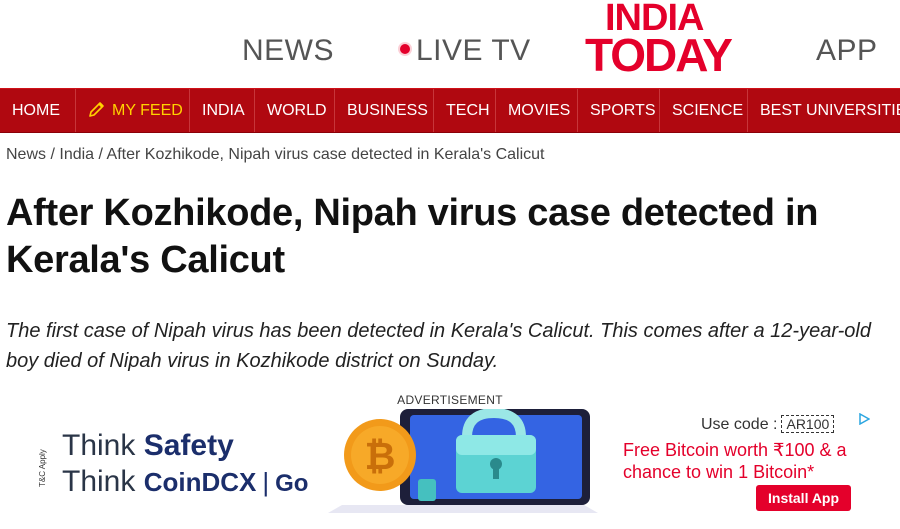 The width and height of the screenshot is (900, 529). I want to click on ad-think-word-2: Think, so click(99, 481).